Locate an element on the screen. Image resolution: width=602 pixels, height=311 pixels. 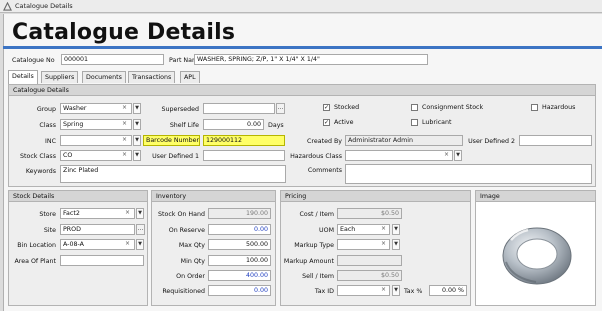
bin-location-select: A-08-A is located at coordinates (97, 244).